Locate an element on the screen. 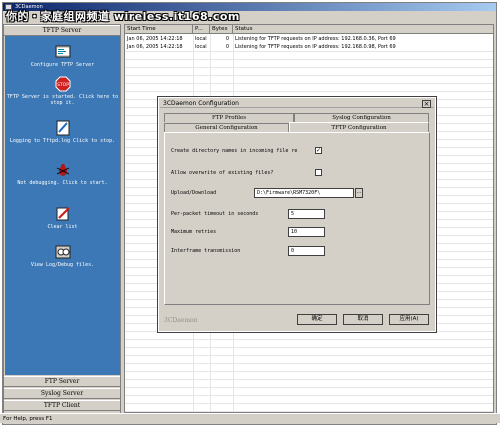 This screenshot has height=428, width=500. view-log-icon is located at coordinates (62, 252).